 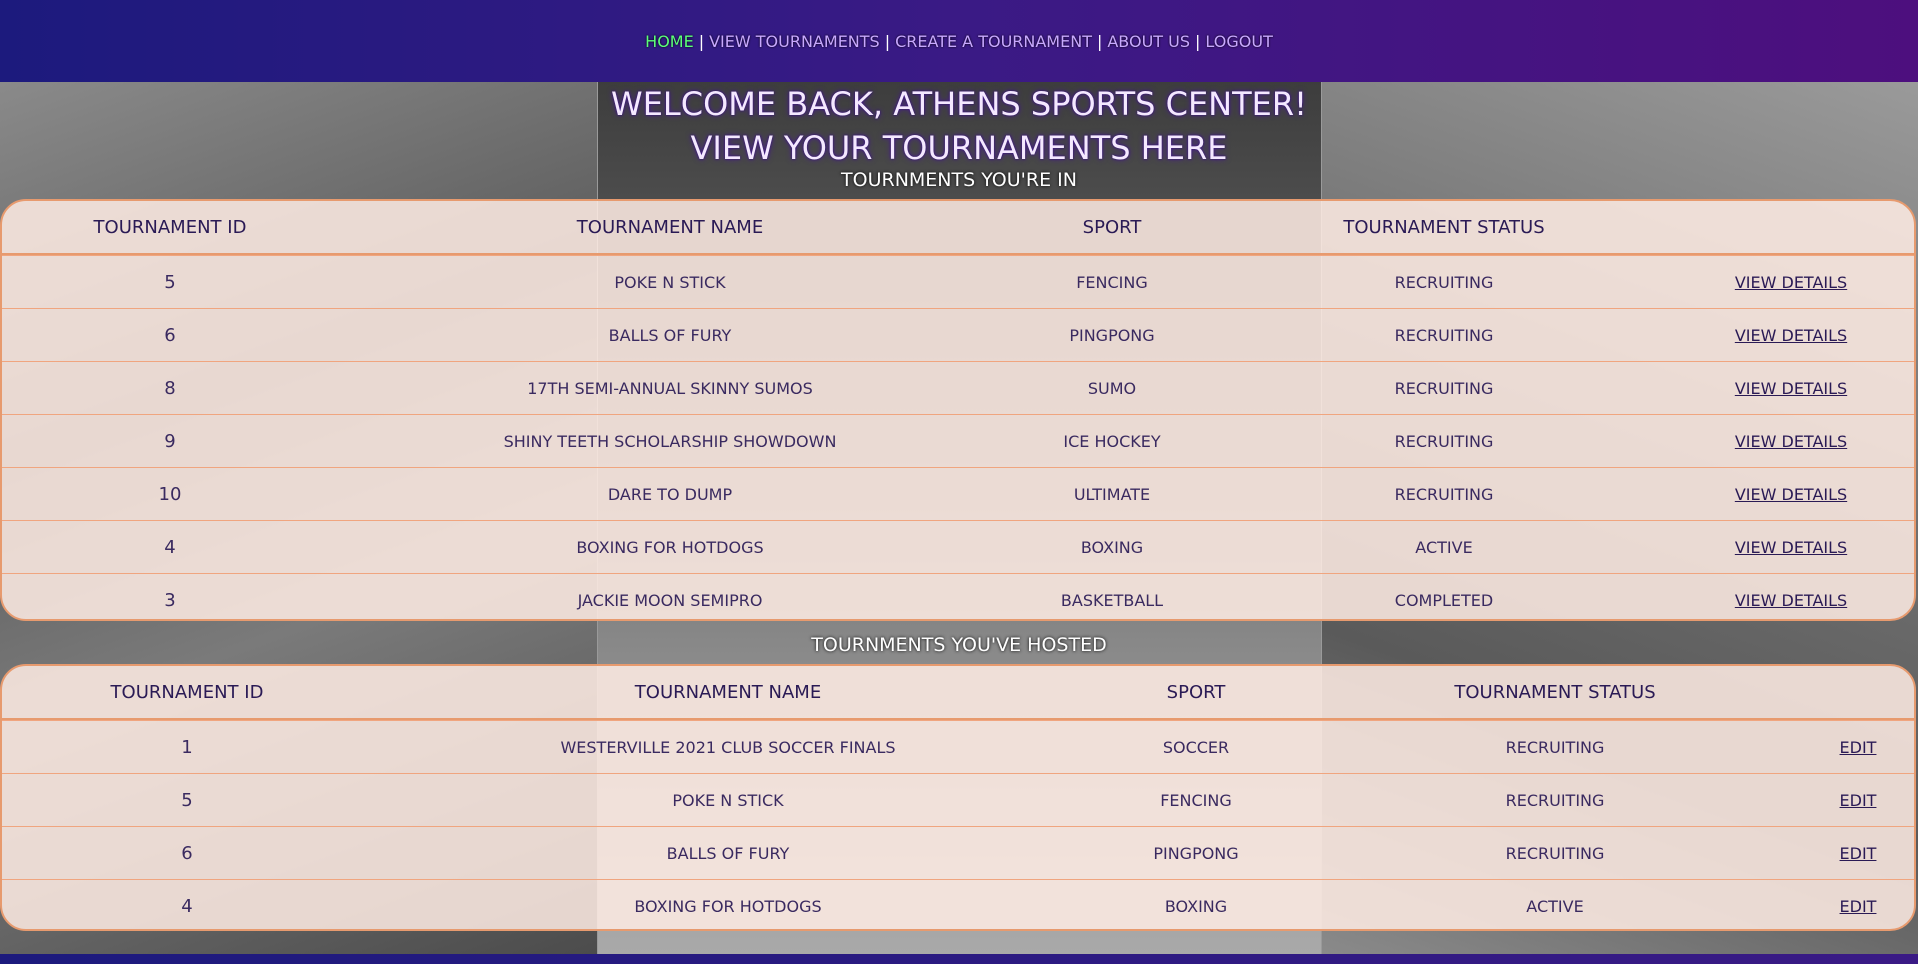 I want to click on cell-name: DARE TO DUMP, so click(x=670, y=494).